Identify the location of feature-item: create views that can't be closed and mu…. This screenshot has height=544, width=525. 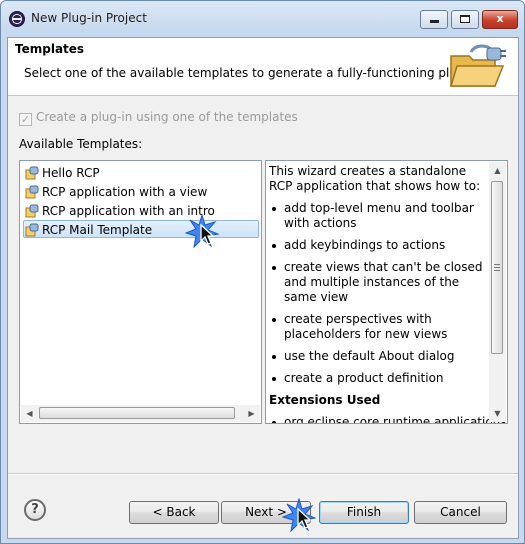
(380, 282).